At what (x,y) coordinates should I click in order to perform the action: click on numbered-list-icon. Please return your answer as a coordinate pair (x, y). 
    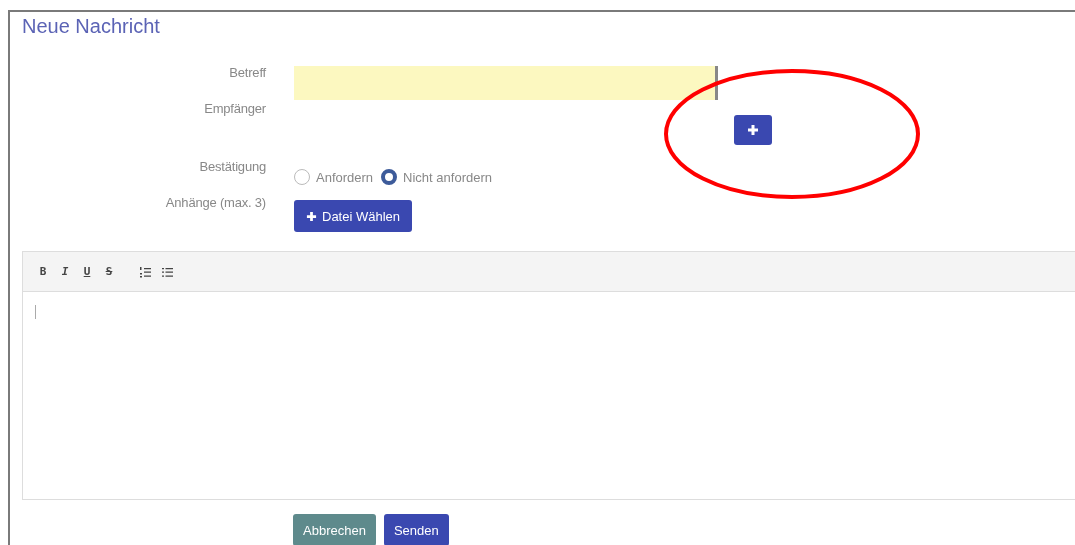
    Looking at the image, I should click on (145, 271).